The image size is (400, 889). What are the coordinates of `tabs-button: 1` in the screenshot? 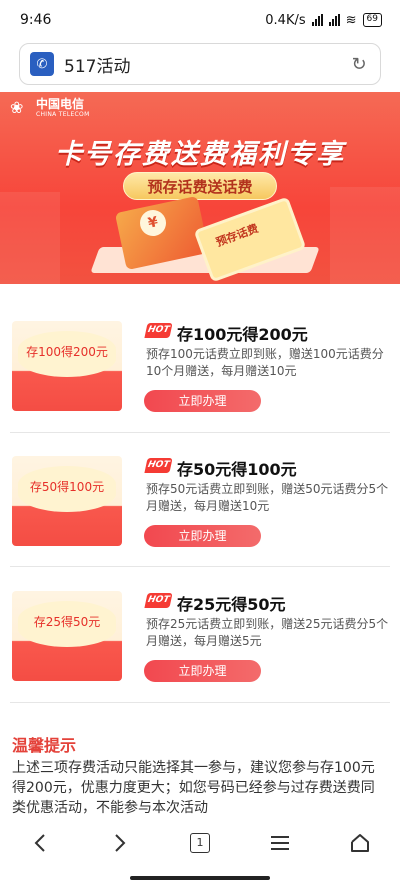 It's located at (200, 843).